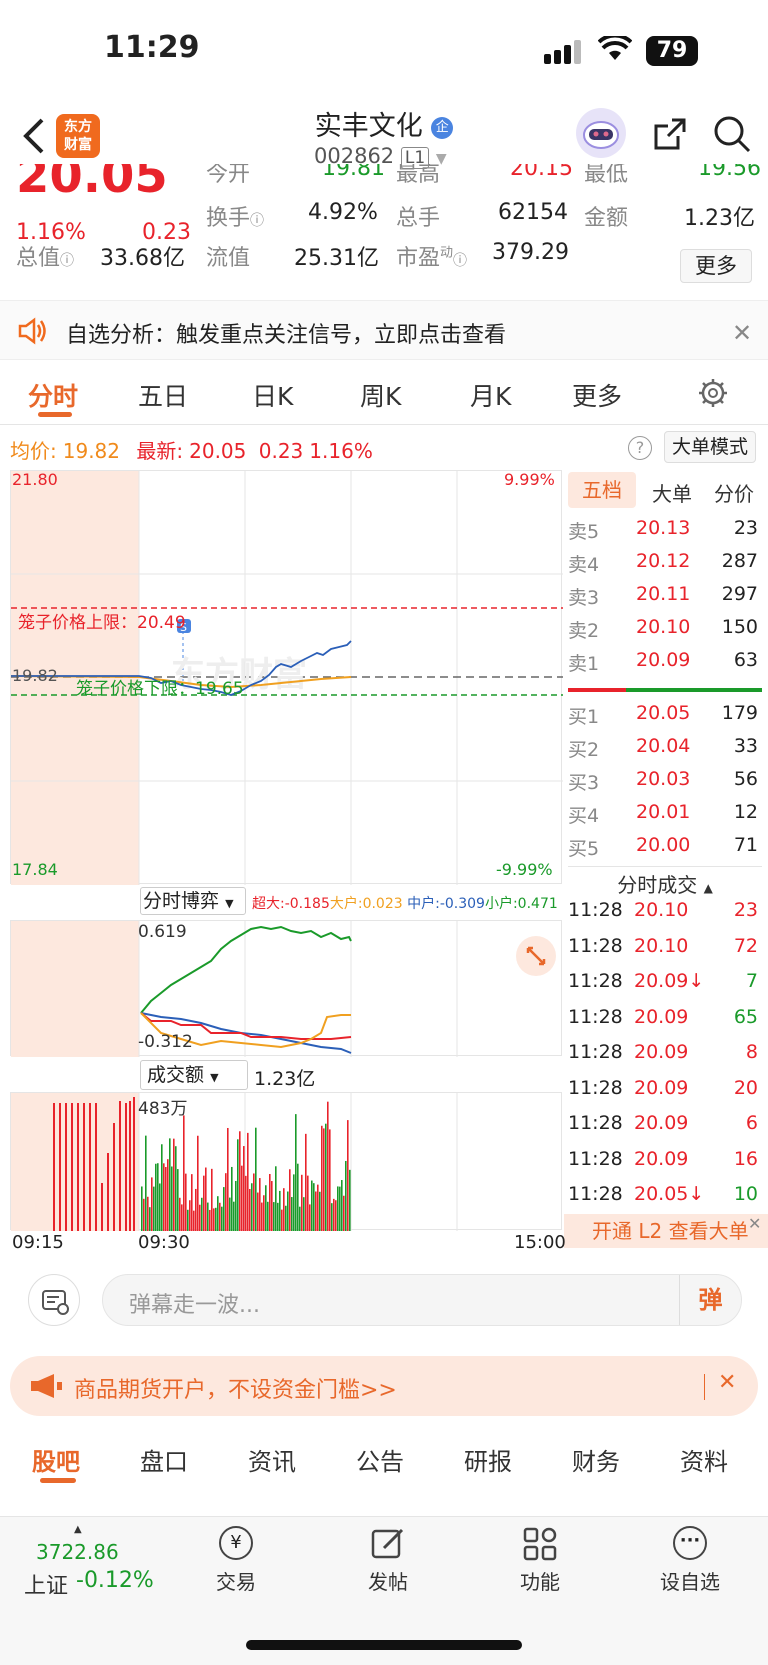 The height and width of the screenshot is (1665, 768). What do you see at coordinates (732, 134) in the screenshot?
I see `search-icon` at bounding box center [732, 134].